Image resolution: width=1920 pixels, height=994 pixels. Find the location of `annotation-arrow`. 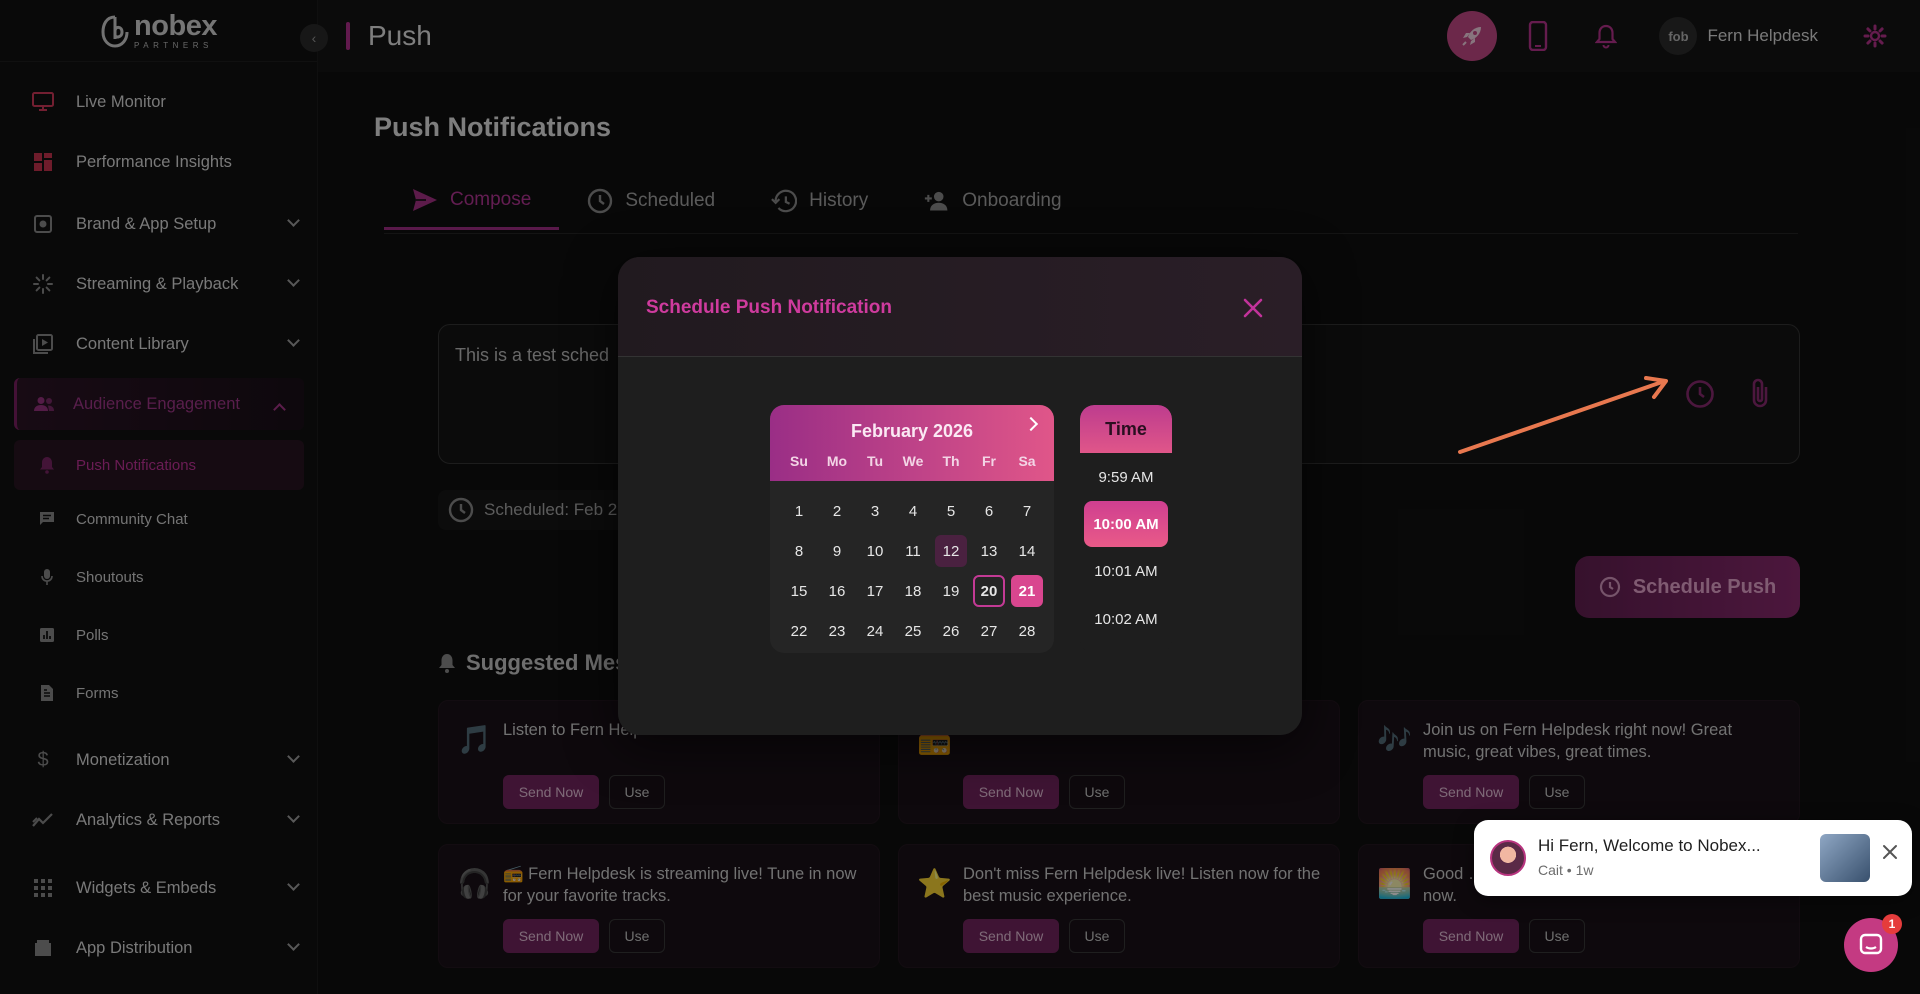

annotation-arrow is located at coordinates (1563, 415).